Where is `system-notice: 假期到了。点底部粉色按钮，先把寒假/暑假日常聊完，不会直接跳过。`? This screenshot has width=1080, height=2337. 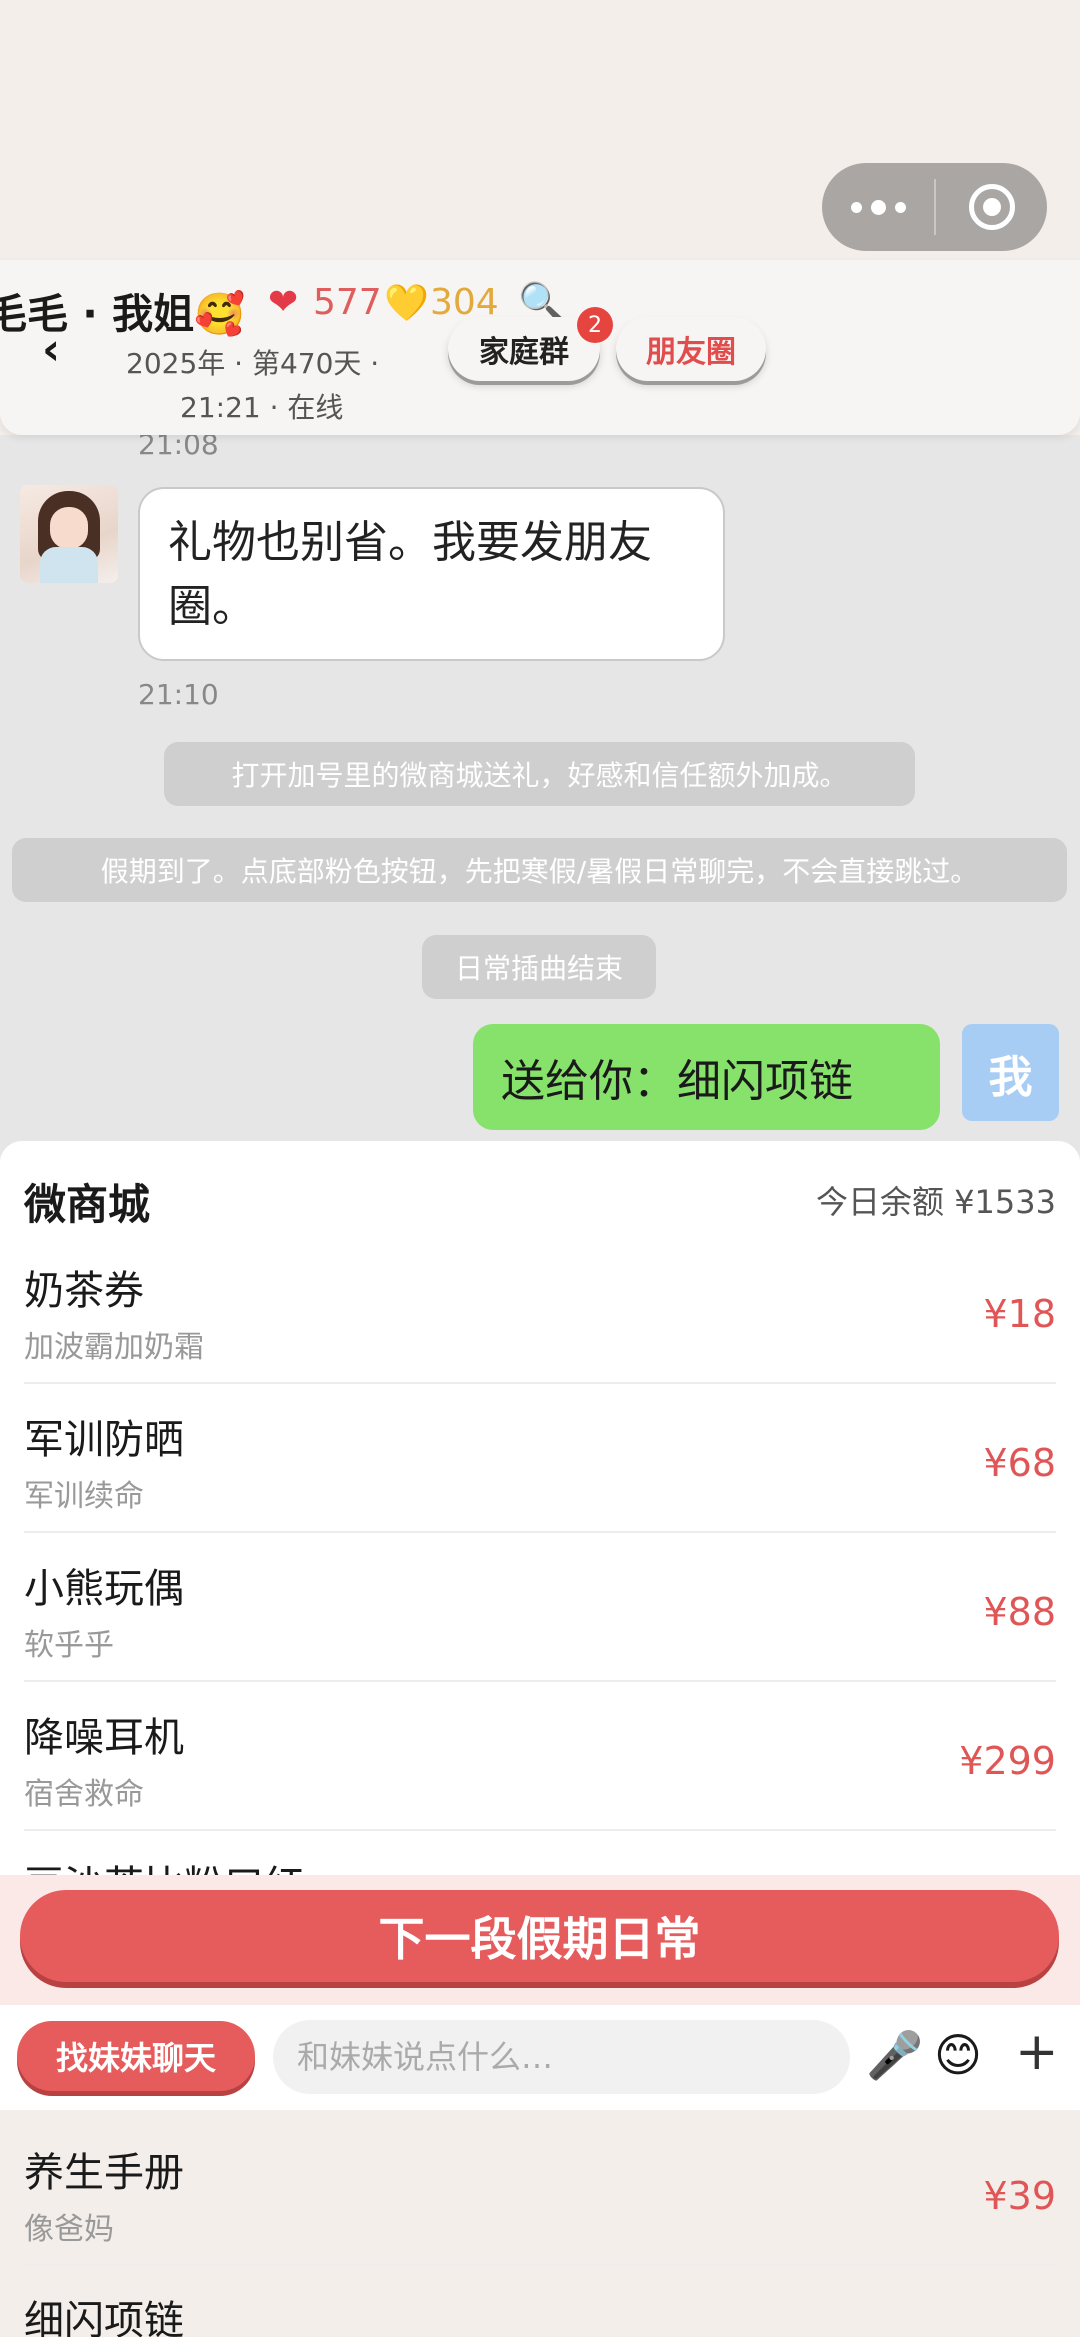
system-notice: 假期到了。点底部粉色按钮，先把寒假/暑假日常聊完，不会直接跳过。 is located at coordinates (539, 870).